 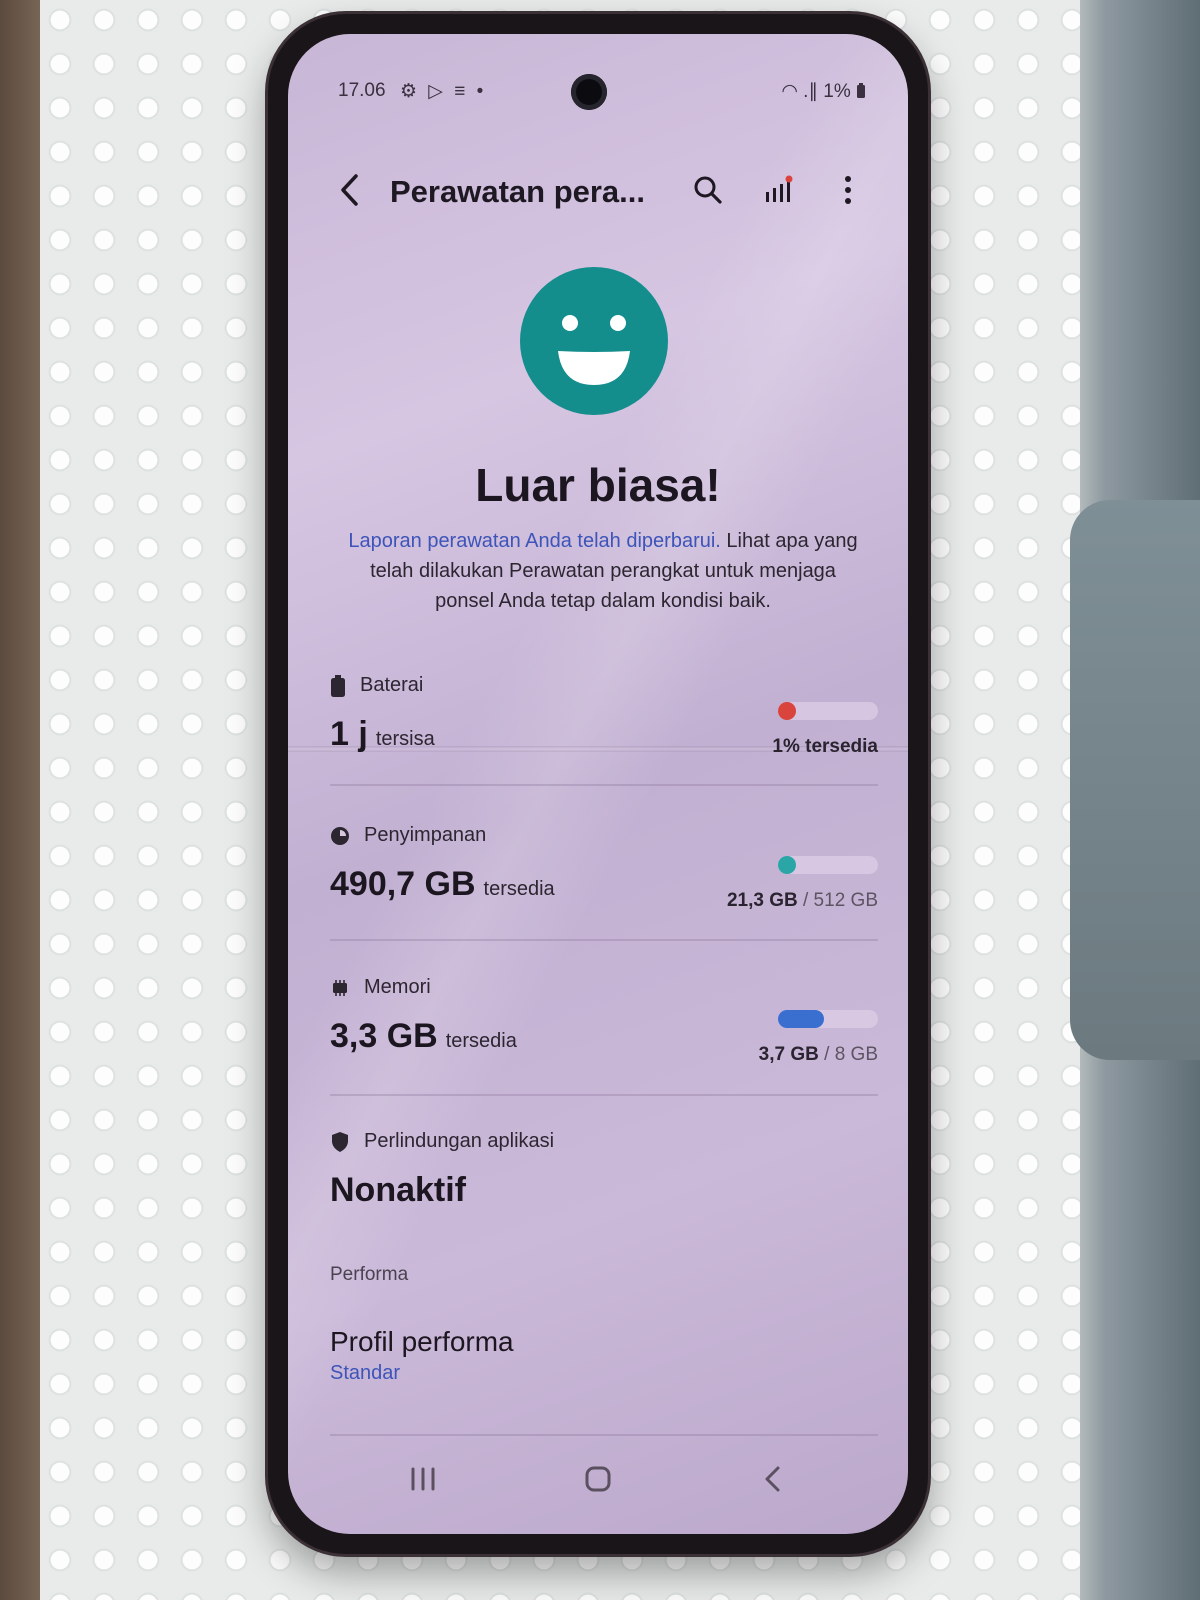 I want to click on battery-time-unit: tersisa, so click(x=405, y=739).